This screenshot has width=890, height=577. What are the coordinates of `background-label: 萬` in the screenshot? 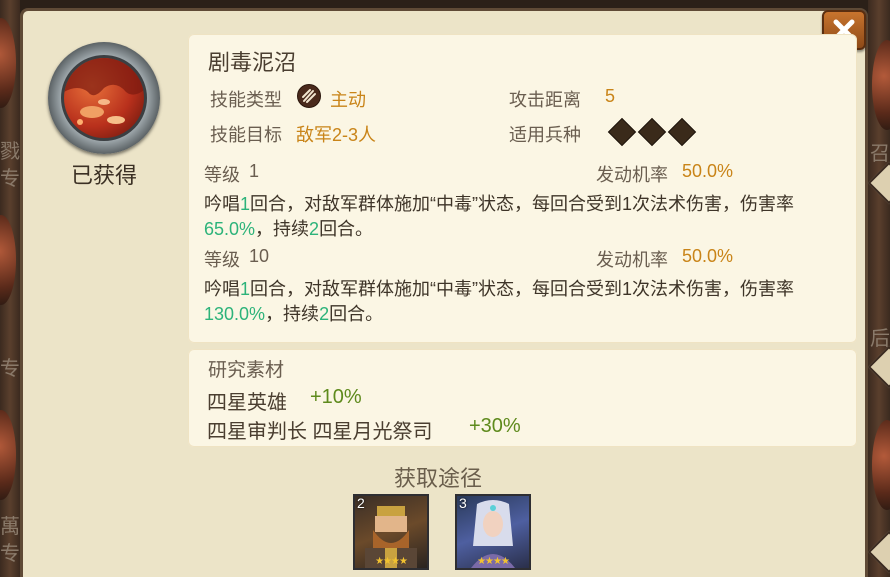 It's located at (10, 527).